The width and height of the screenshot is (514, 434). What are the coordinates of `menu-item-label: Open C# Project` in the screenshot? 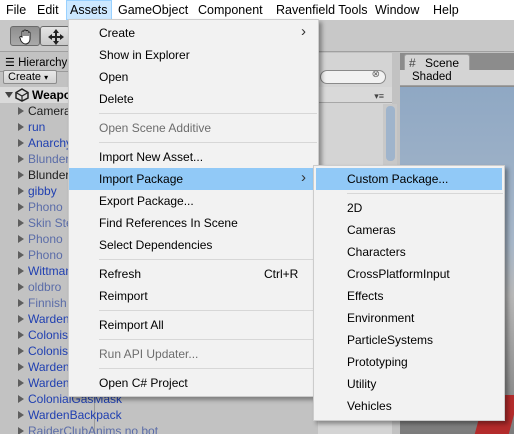 It's located at (143, 383).